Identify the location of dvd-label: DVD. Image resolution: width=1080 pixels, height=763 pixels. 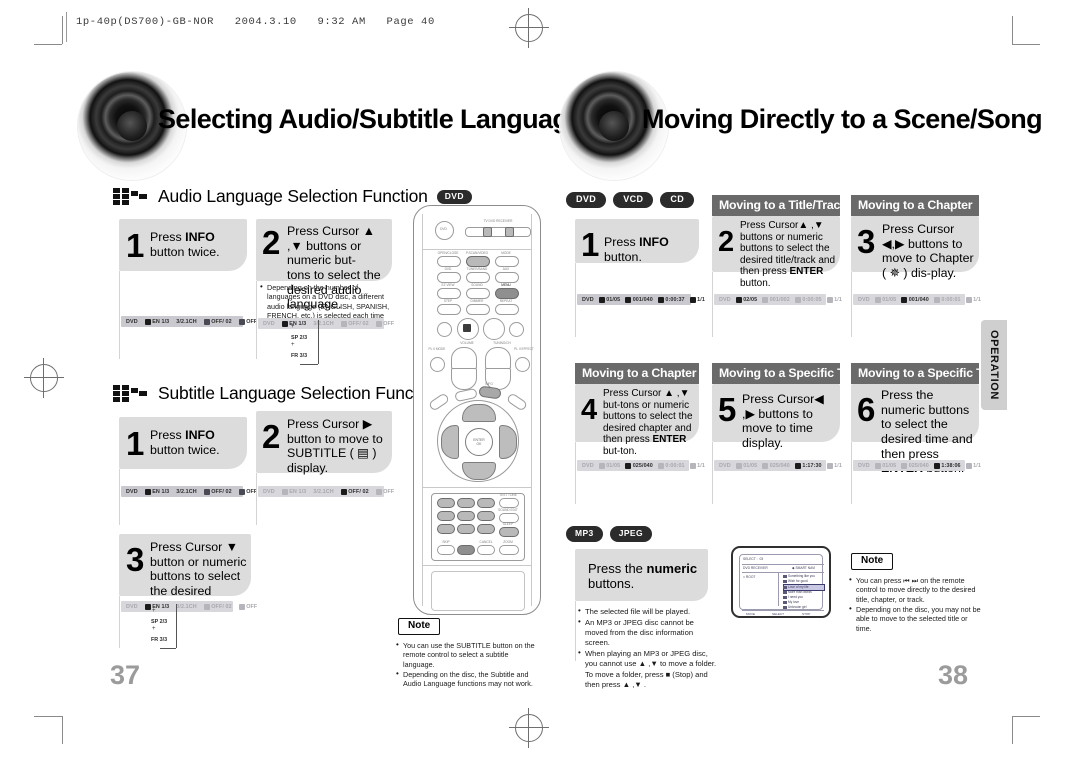
(448, 269).